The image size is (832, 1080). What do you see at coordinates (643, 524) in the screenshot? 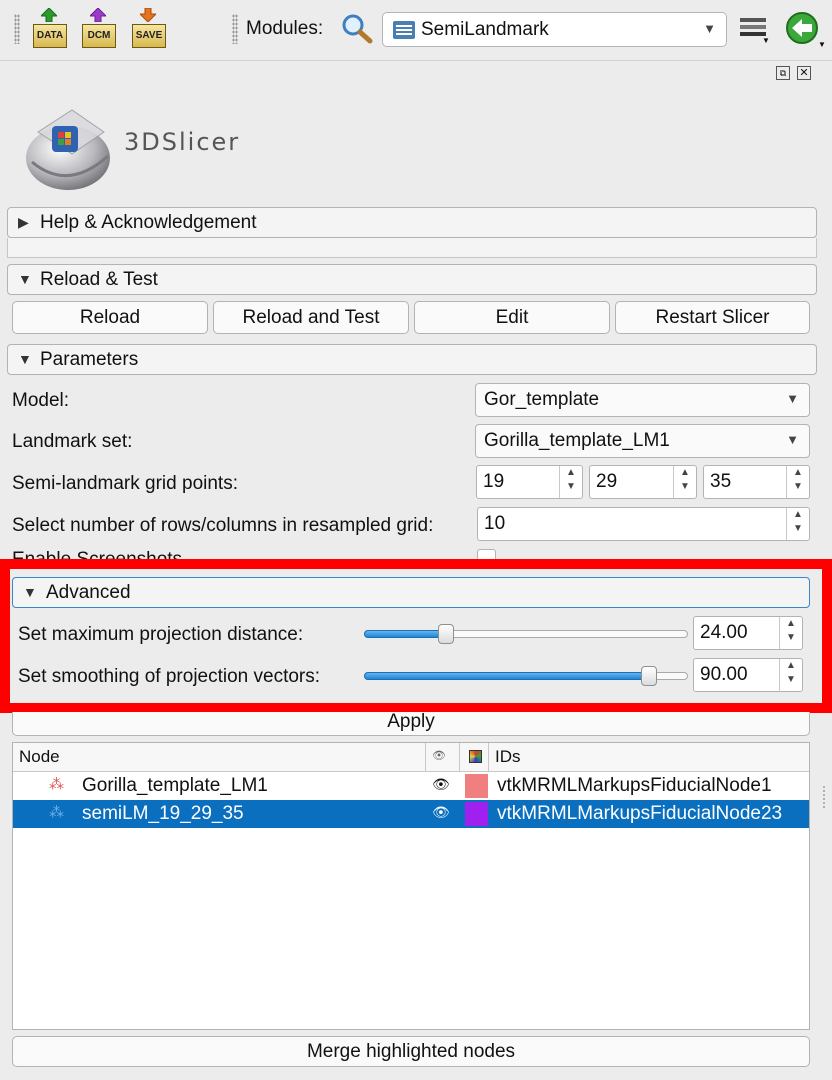
I see `resample-grid-spinbox: 10 ▲ ▼` at bounding box center [643, 524].